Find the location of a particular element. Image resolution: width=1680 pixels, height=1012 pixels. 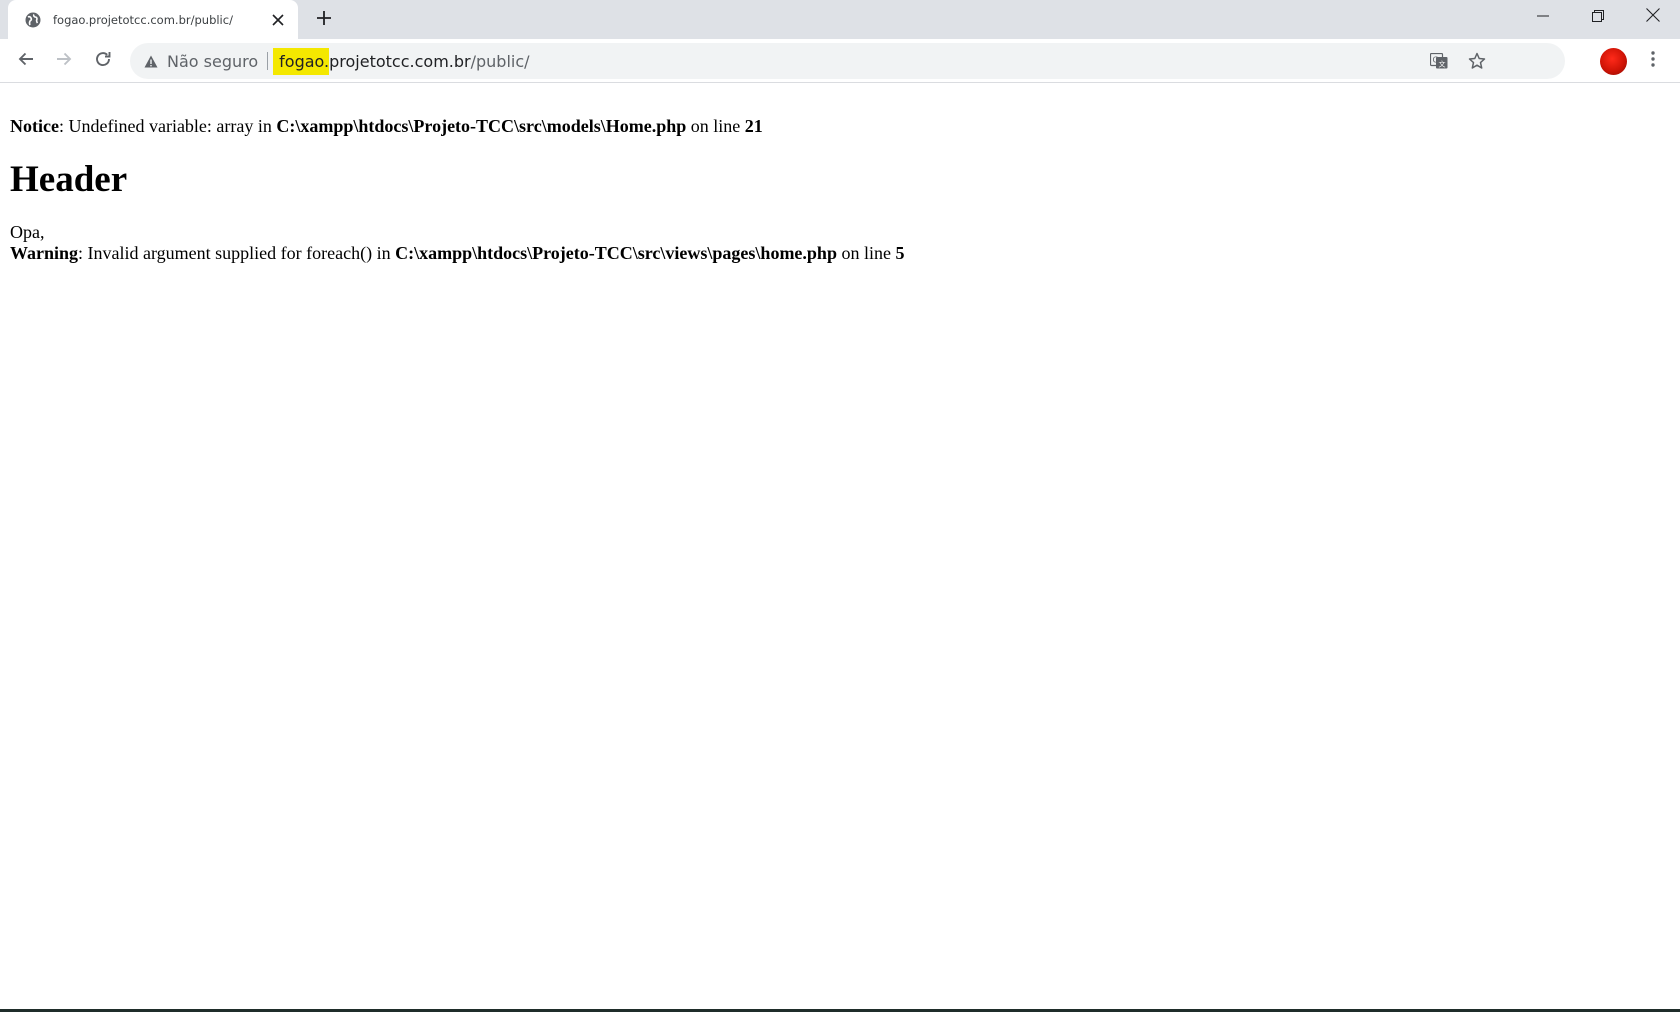

browser-menu-button is located at coordinates (1653, 61).